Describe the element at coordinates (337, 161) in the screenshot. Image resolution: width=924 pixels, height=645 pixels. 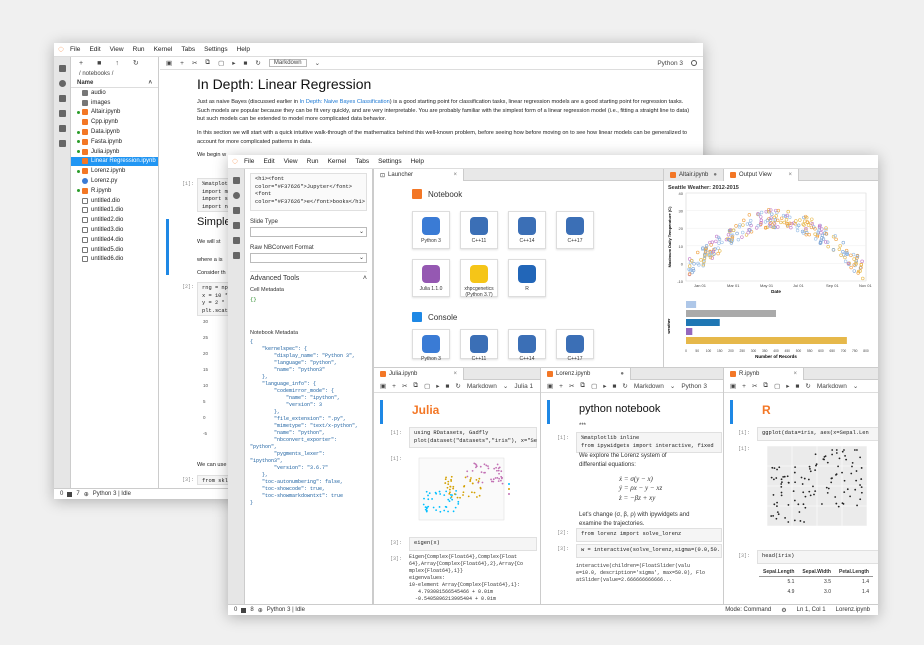
I see `menu-kernel: Kernel` at that location.